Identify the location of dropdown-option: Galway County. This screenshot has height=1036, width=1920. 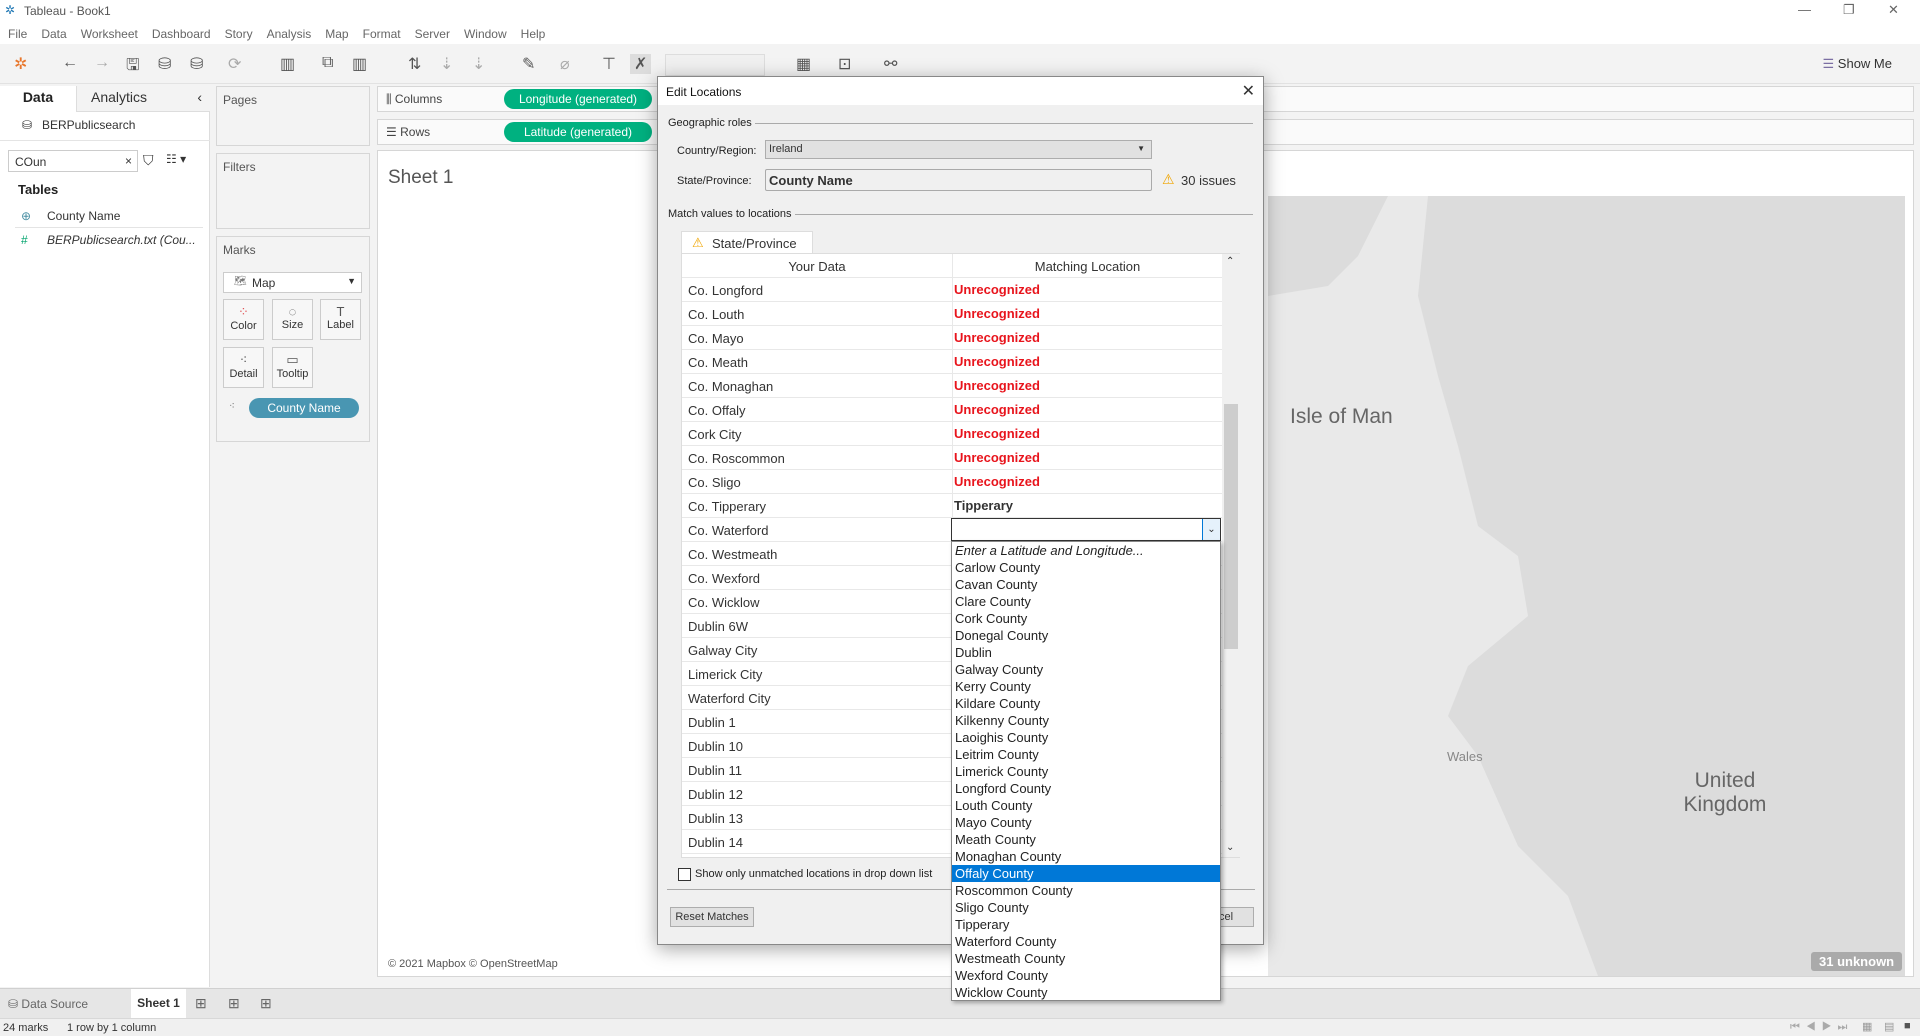
(1086, 669).